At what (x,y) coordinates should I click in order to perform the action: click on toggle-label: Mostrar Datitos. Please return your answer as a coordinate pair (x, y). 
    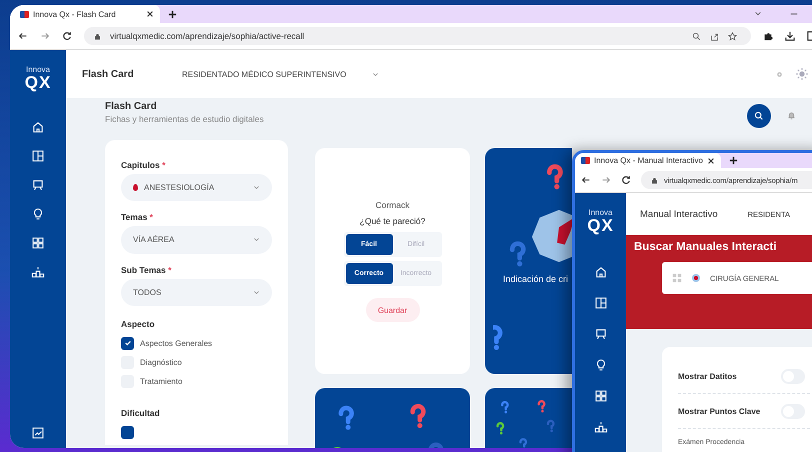
    Looking at the image, I should click on (707, 376).